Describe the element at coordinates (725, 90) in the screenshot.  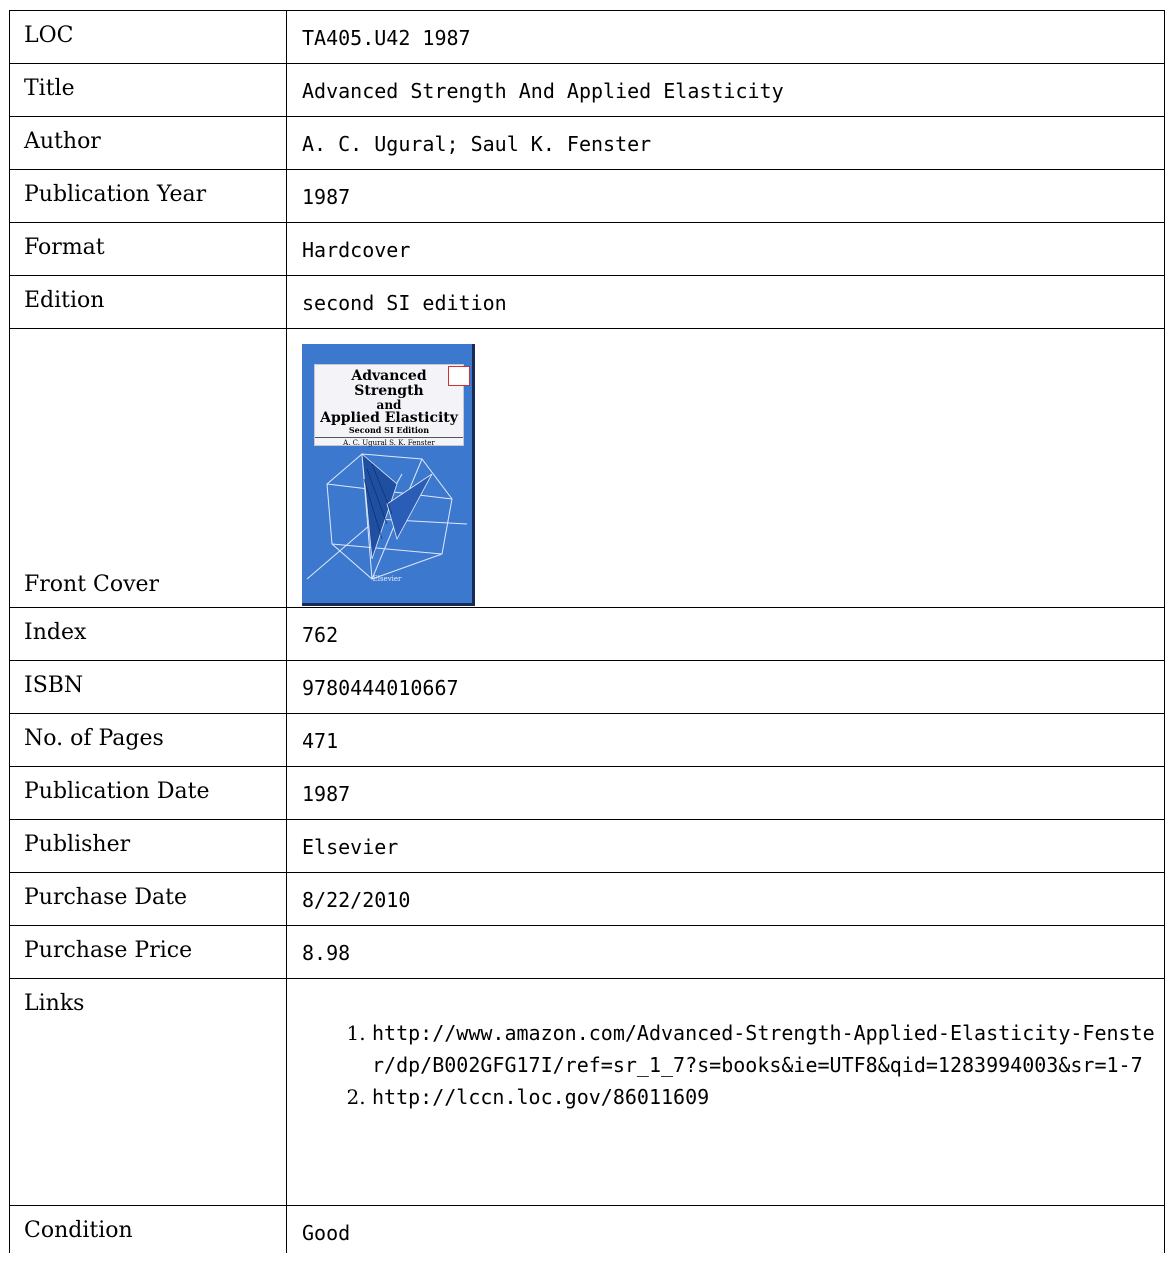
I see `title-value: Advanced Strength And Applied Elasticity` at that location.